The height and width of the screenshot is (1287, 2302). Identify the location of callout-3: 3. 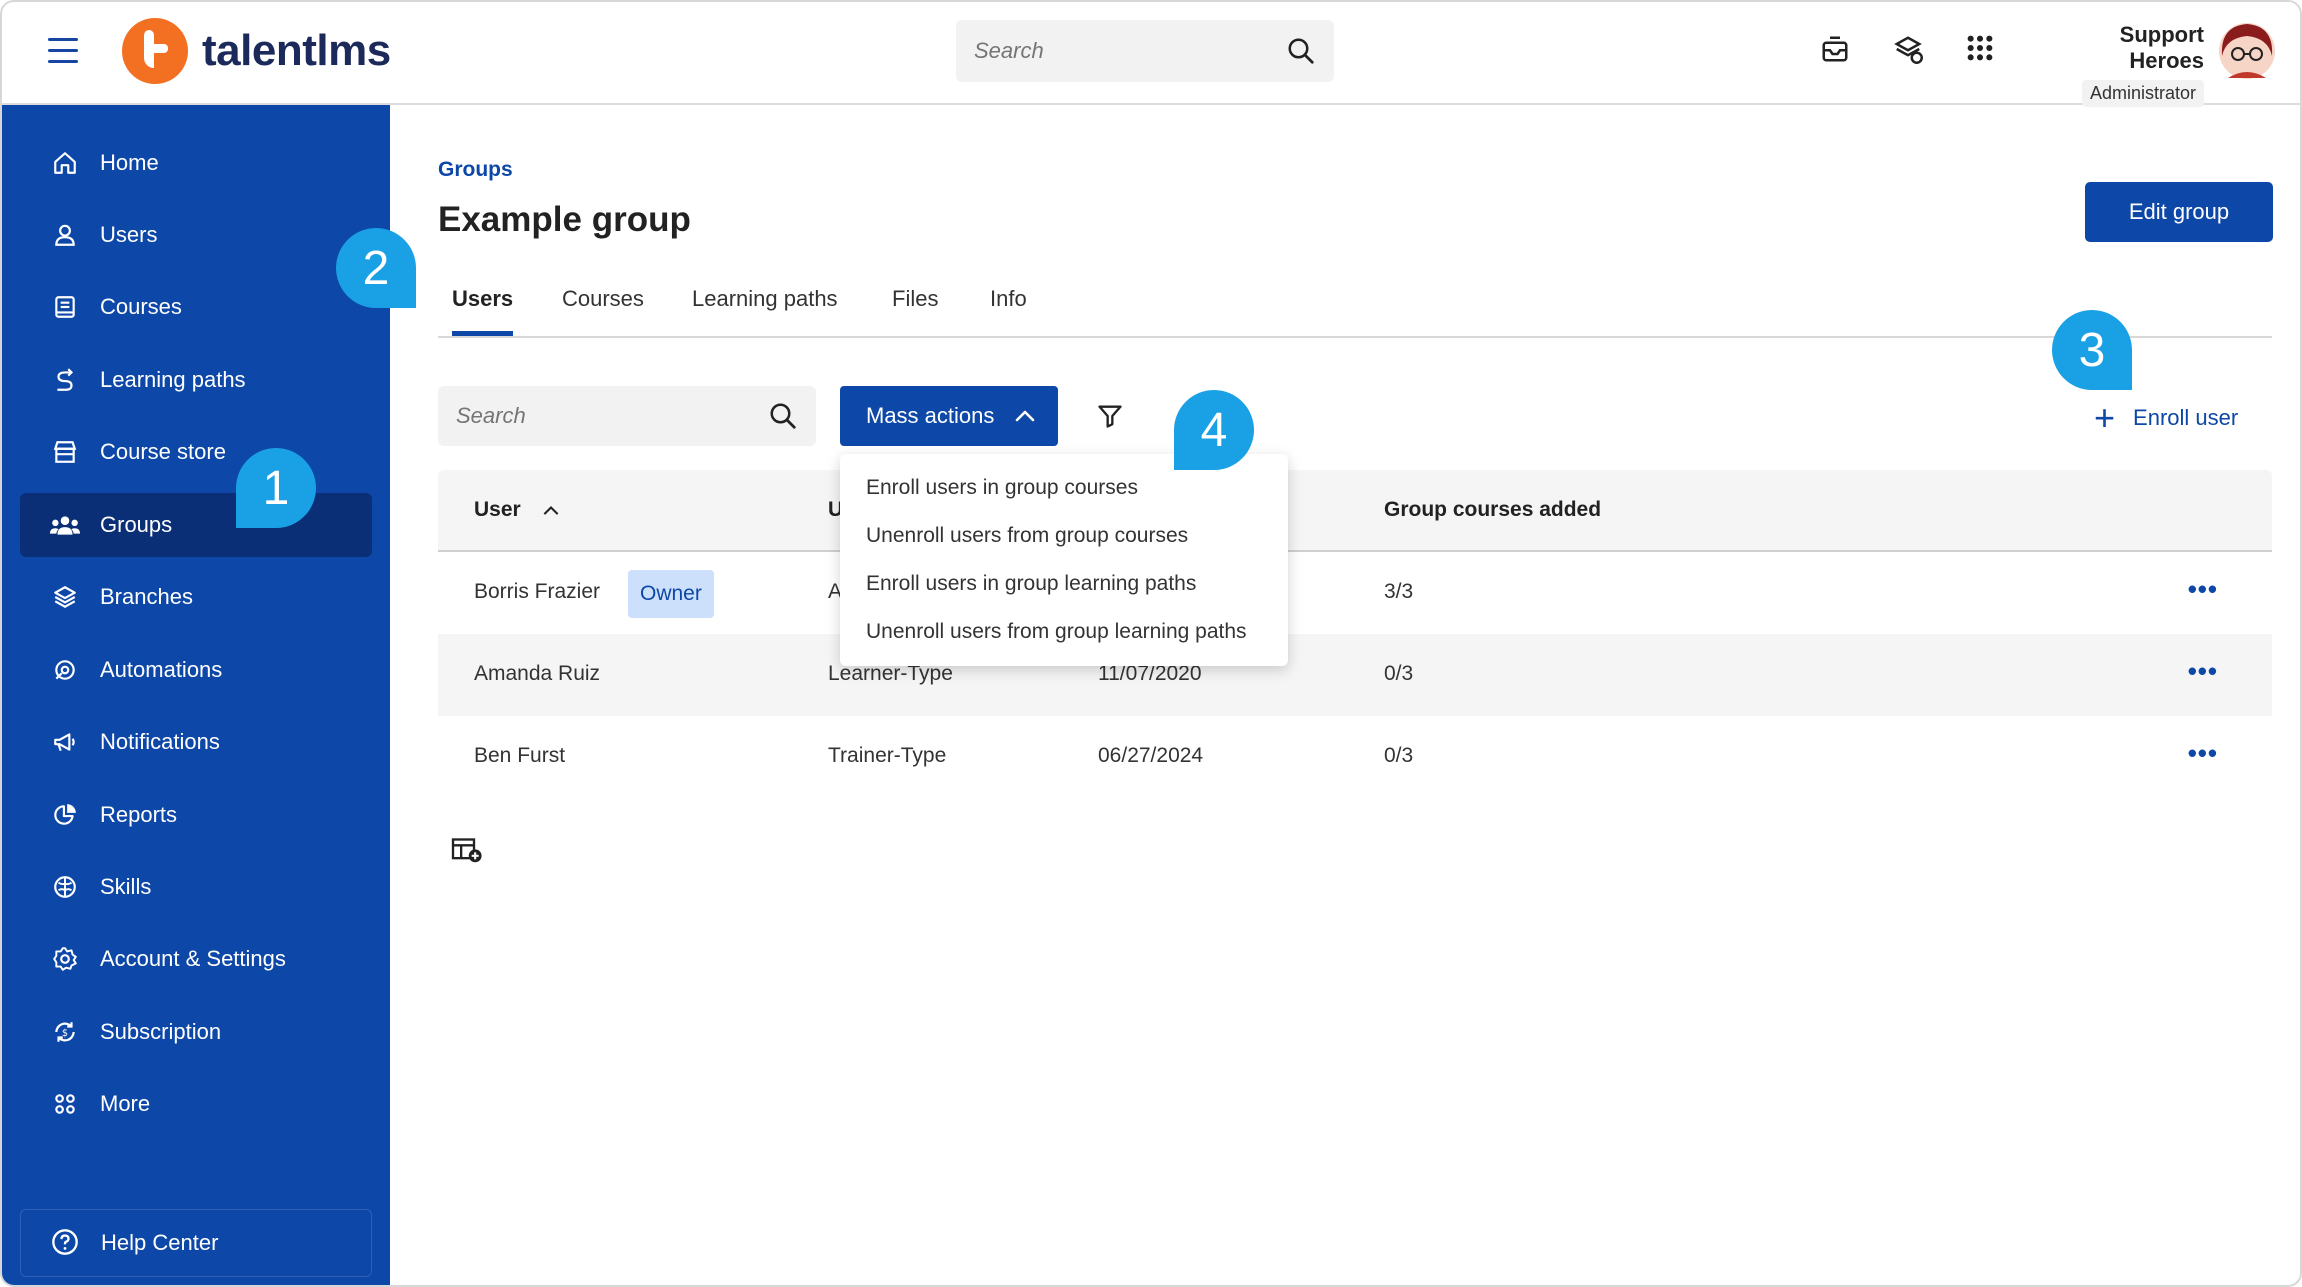
(2092, 350).